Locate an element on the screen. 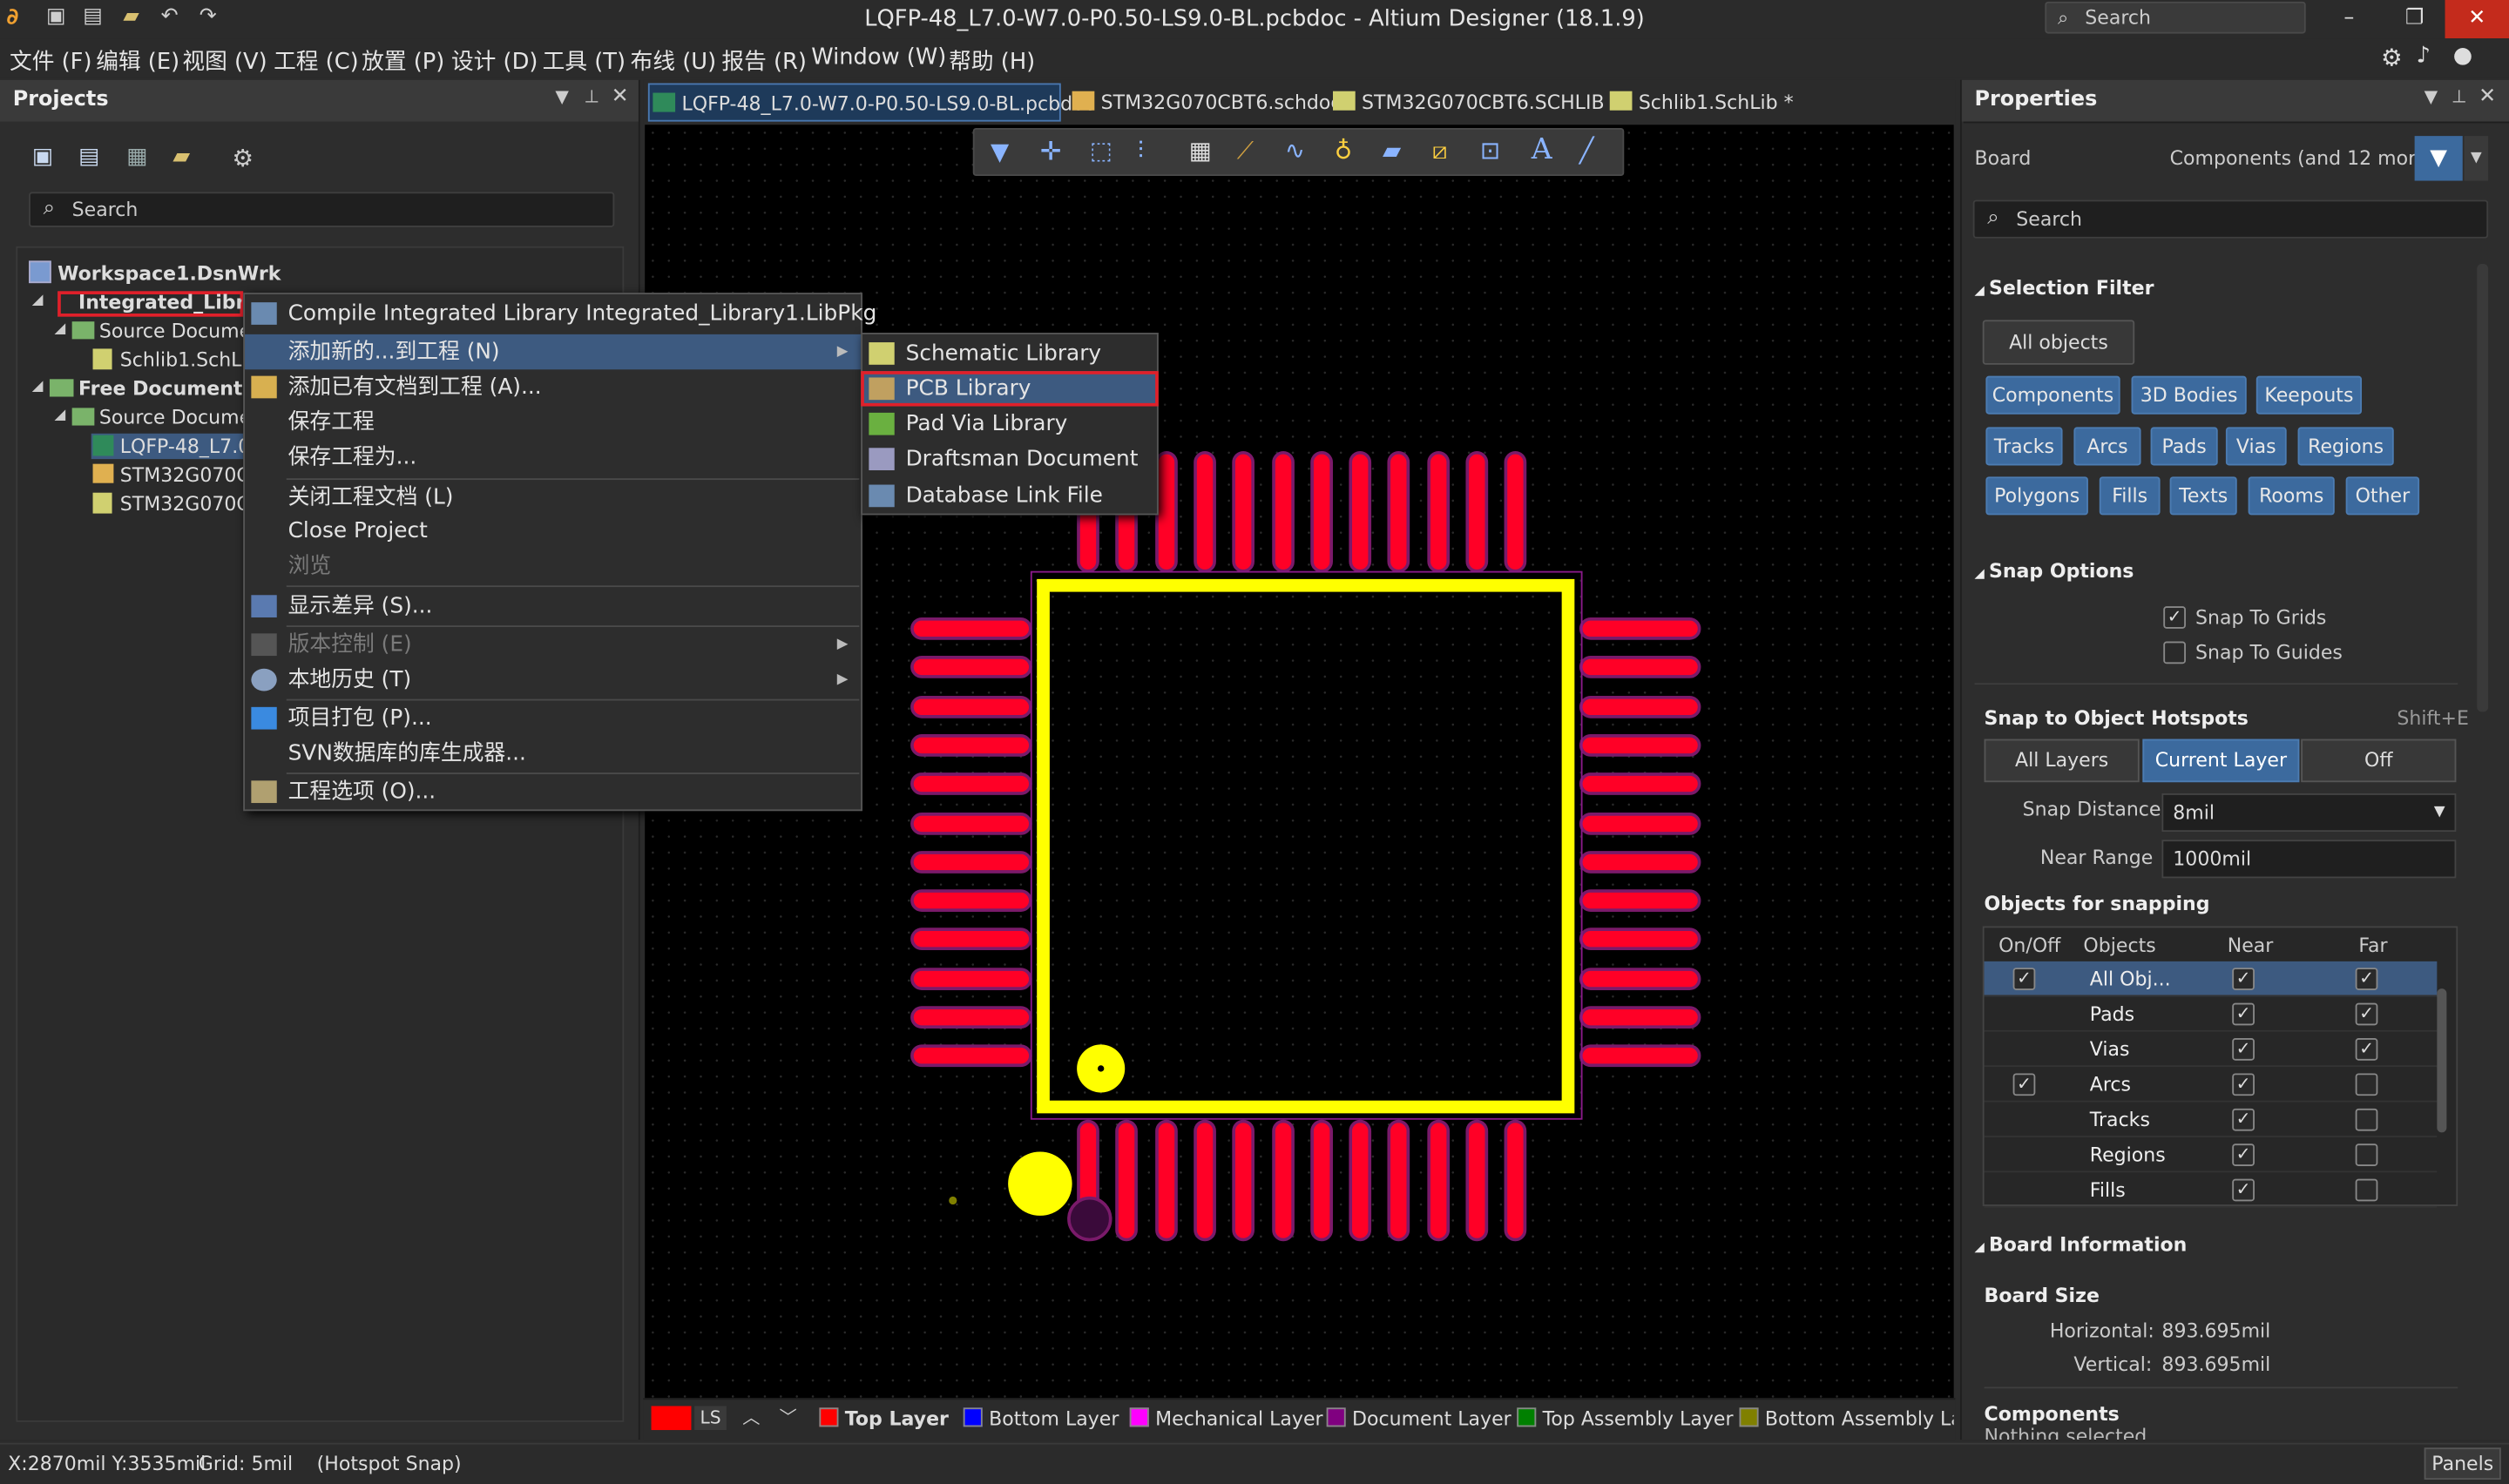 Image resolution: width=2509 pixels, height=1484 pixels. menu-reports: 报告 (R) is located at coordinates (764, 60).